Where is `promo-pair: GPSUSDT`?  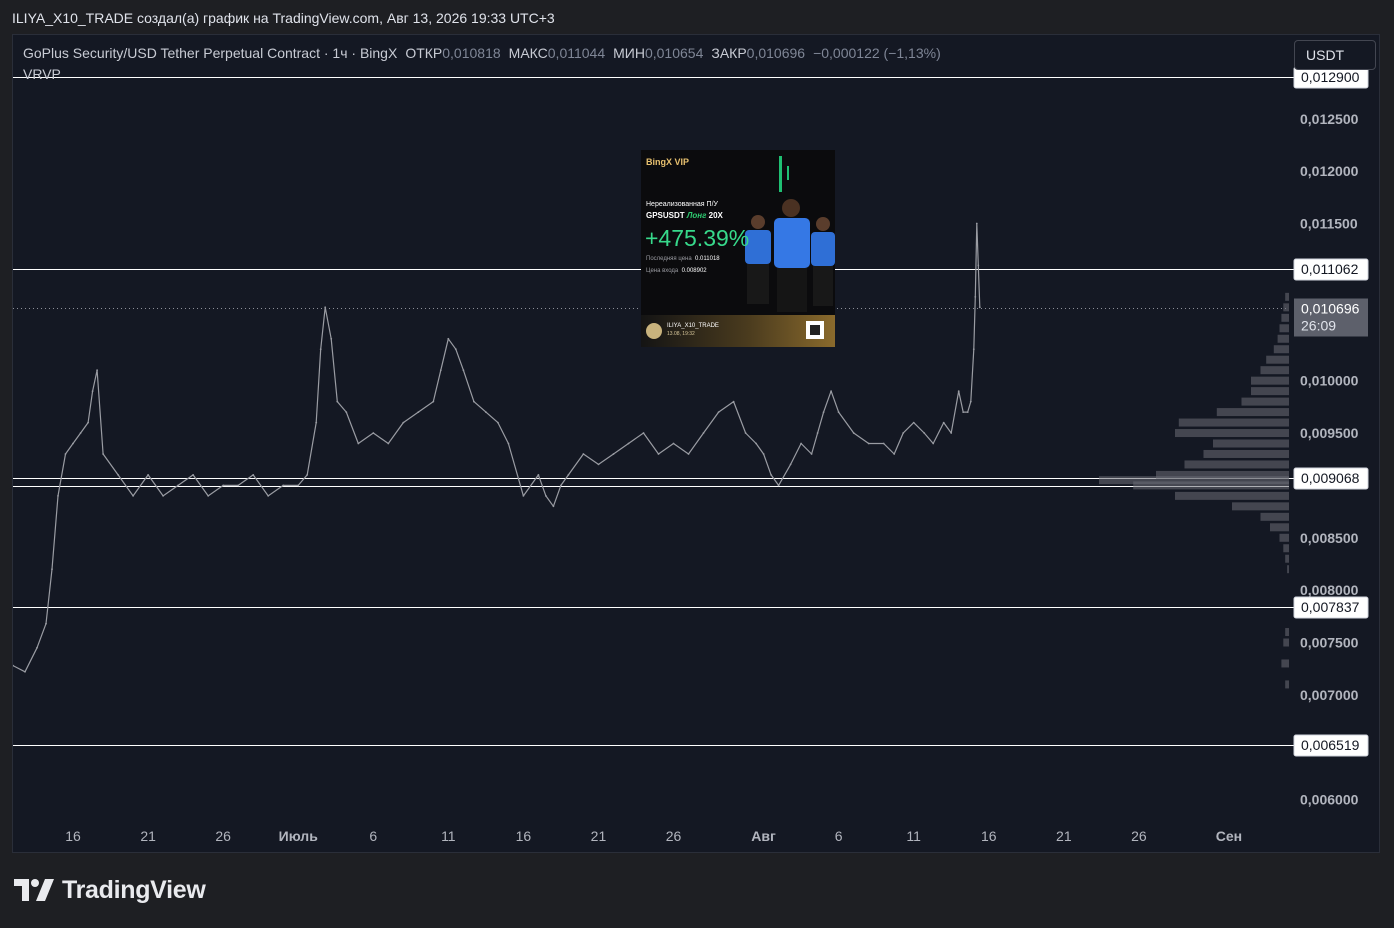 promo-pair: GPSUSDT is located at coordinates (665, 215).